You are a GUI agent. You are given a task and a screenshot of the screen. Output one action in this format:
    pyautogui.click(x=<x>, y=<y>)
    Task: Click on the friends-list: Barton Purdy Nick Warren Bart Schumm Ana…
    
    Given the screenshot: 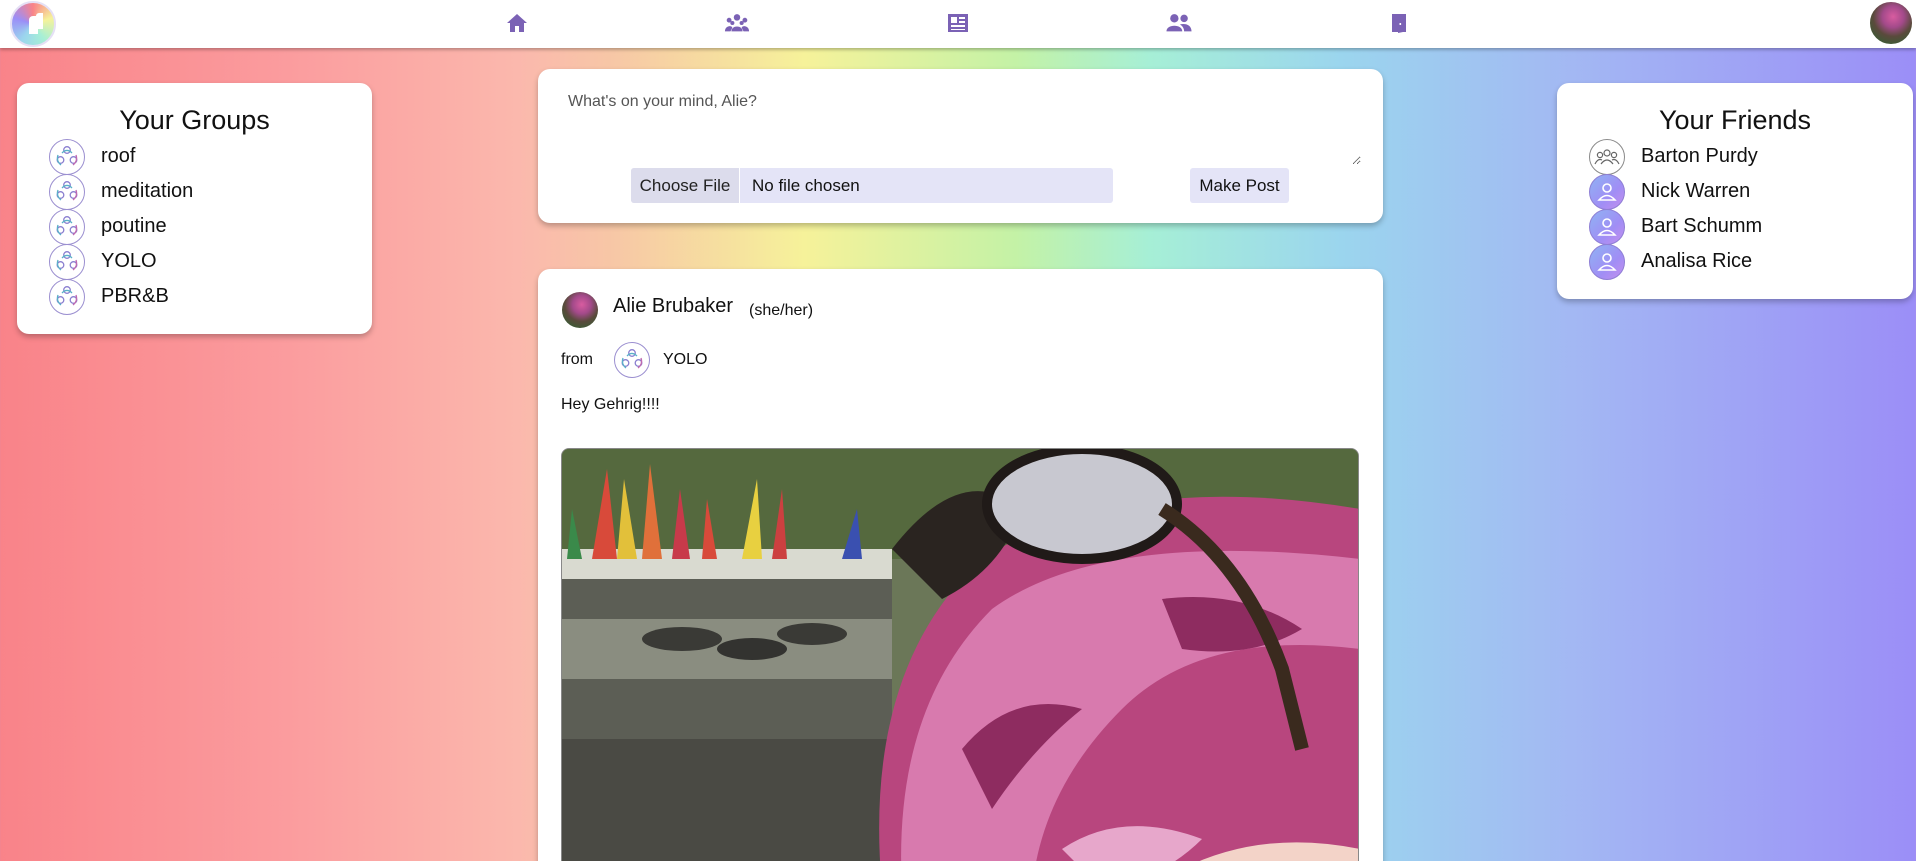 What is the action you would take?
    pyautogui.click(x=1676, y=209)
    